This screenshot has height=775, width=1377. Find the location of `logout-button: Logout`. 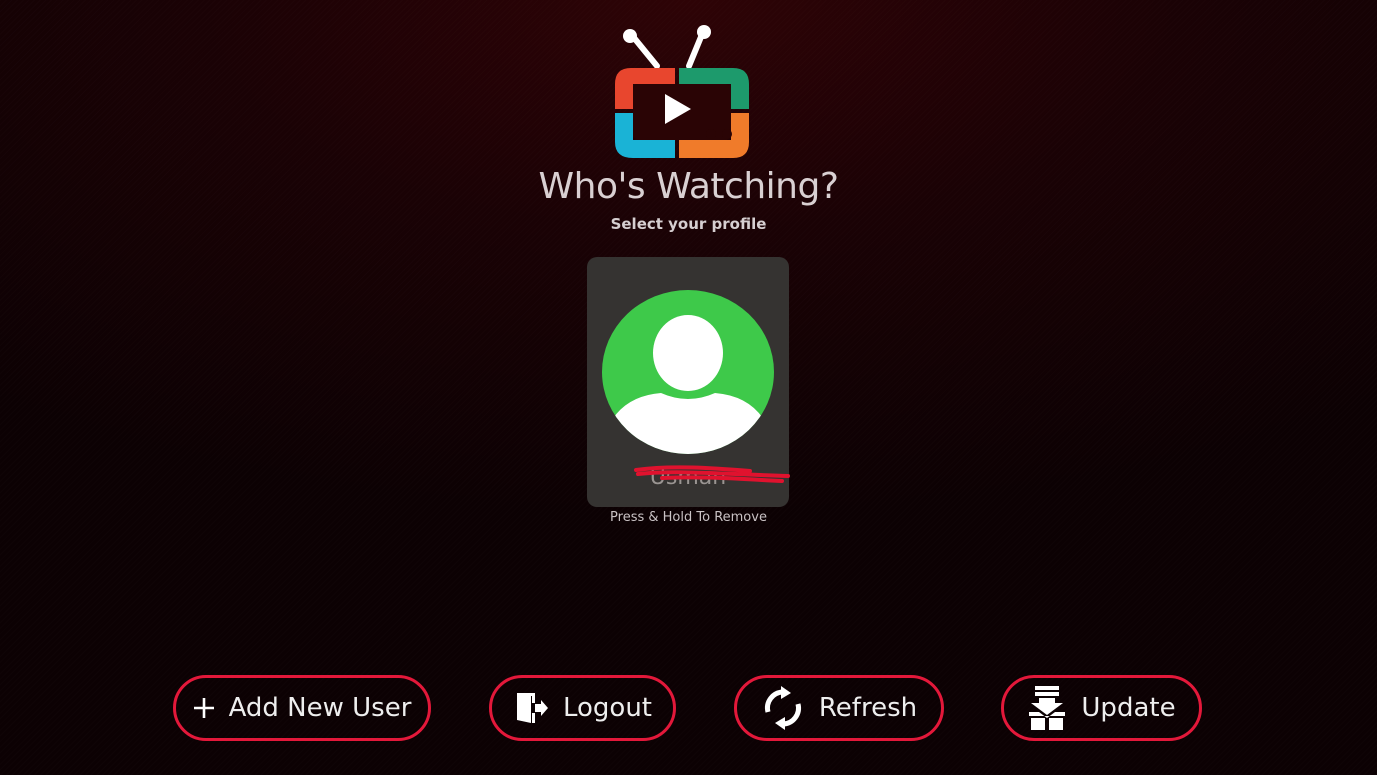

logout-button: Logout is located at coordinates (582, 708).